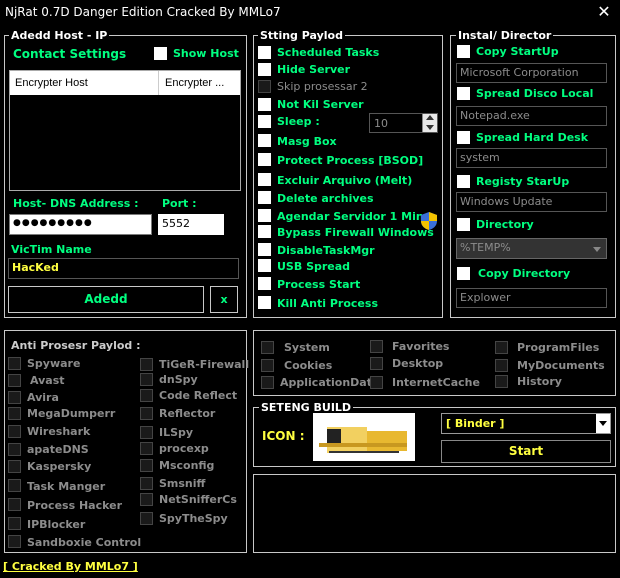 The width and height of the screenshot is (620, 578). I want to click on anti-ipblocker-checkbox, so click(14, 523).